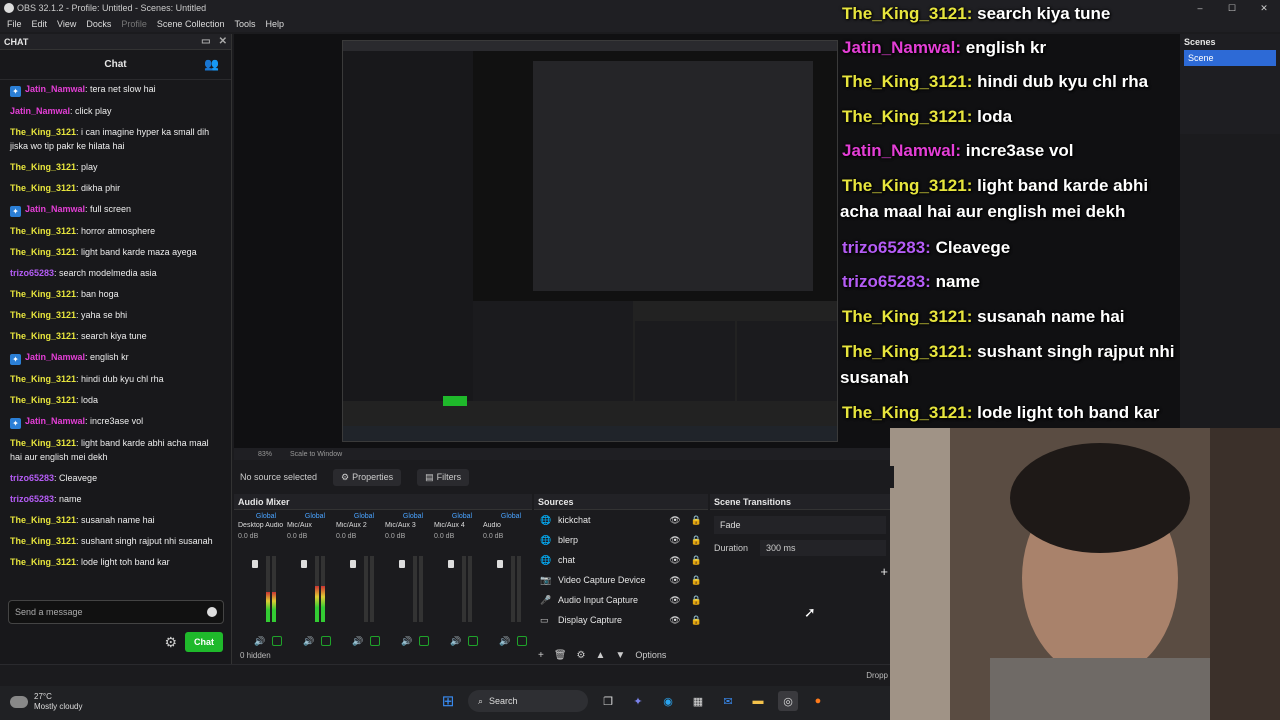  I want to click on properties-button: ⚙ Properties, so click(367, 477).